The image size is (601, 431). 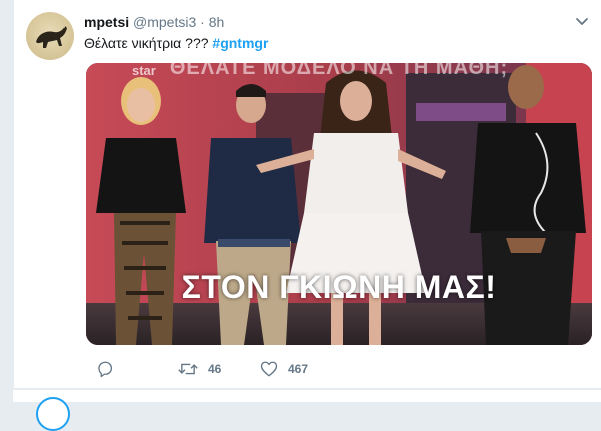 I want to click on hashtag-link: #gntmgr, so click(x=240, y=43).